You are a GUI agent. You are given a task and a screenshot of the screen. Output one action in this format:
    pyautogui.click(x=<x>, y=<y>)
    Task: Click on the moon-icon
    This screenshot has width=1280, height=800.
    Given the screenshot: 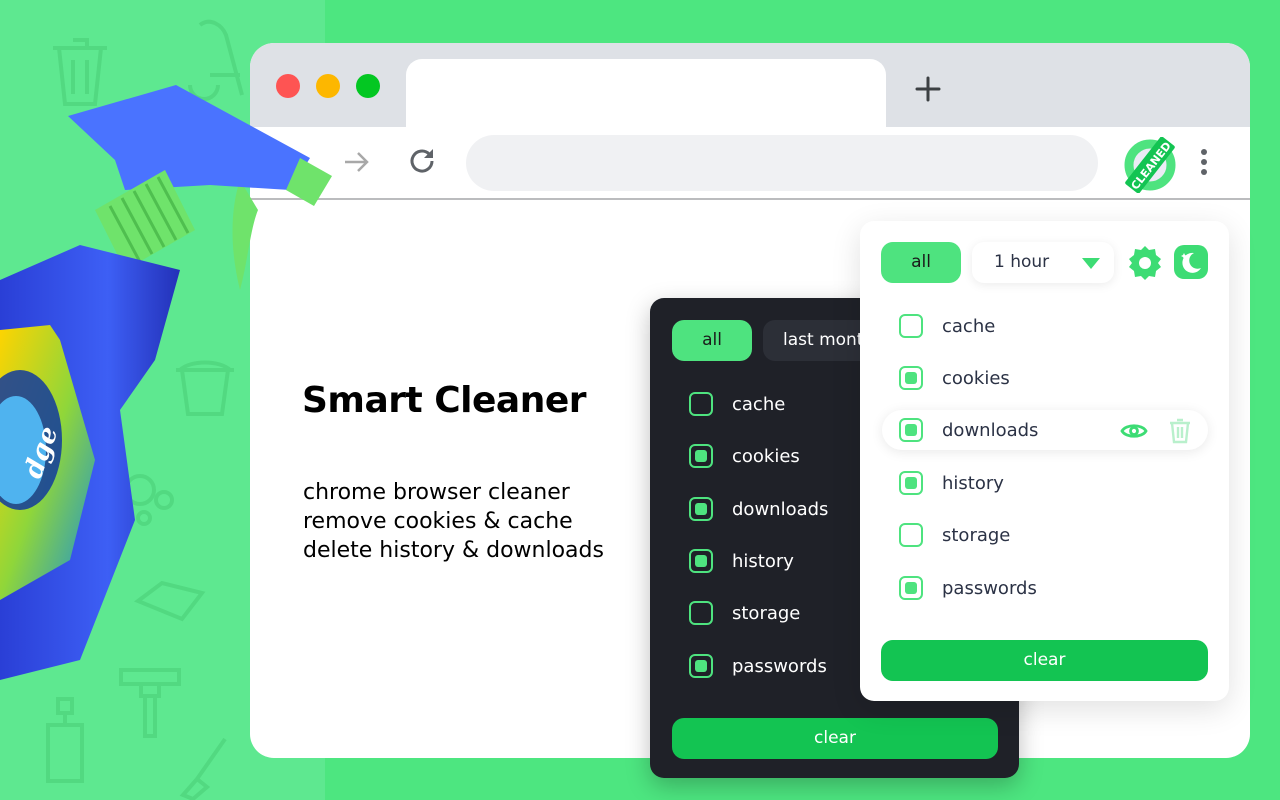 What is the action you would take?
    pyautogui.click(x=1191, y=262)
    